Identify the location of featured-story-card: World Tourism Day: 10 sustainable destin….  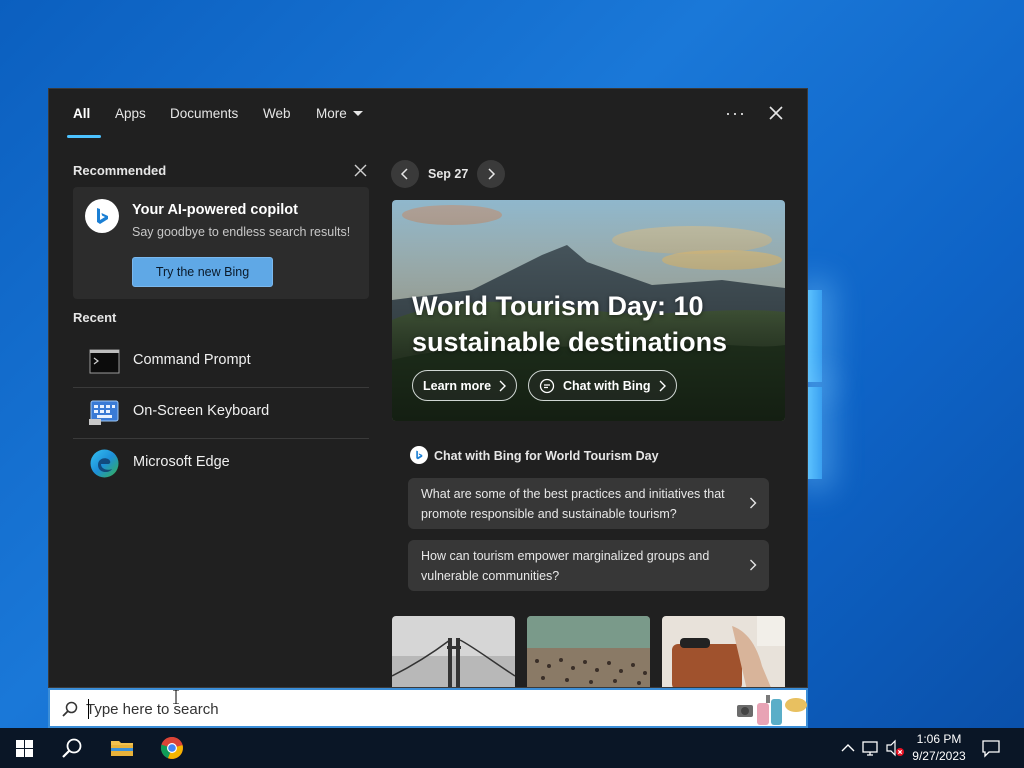
(588, 310).